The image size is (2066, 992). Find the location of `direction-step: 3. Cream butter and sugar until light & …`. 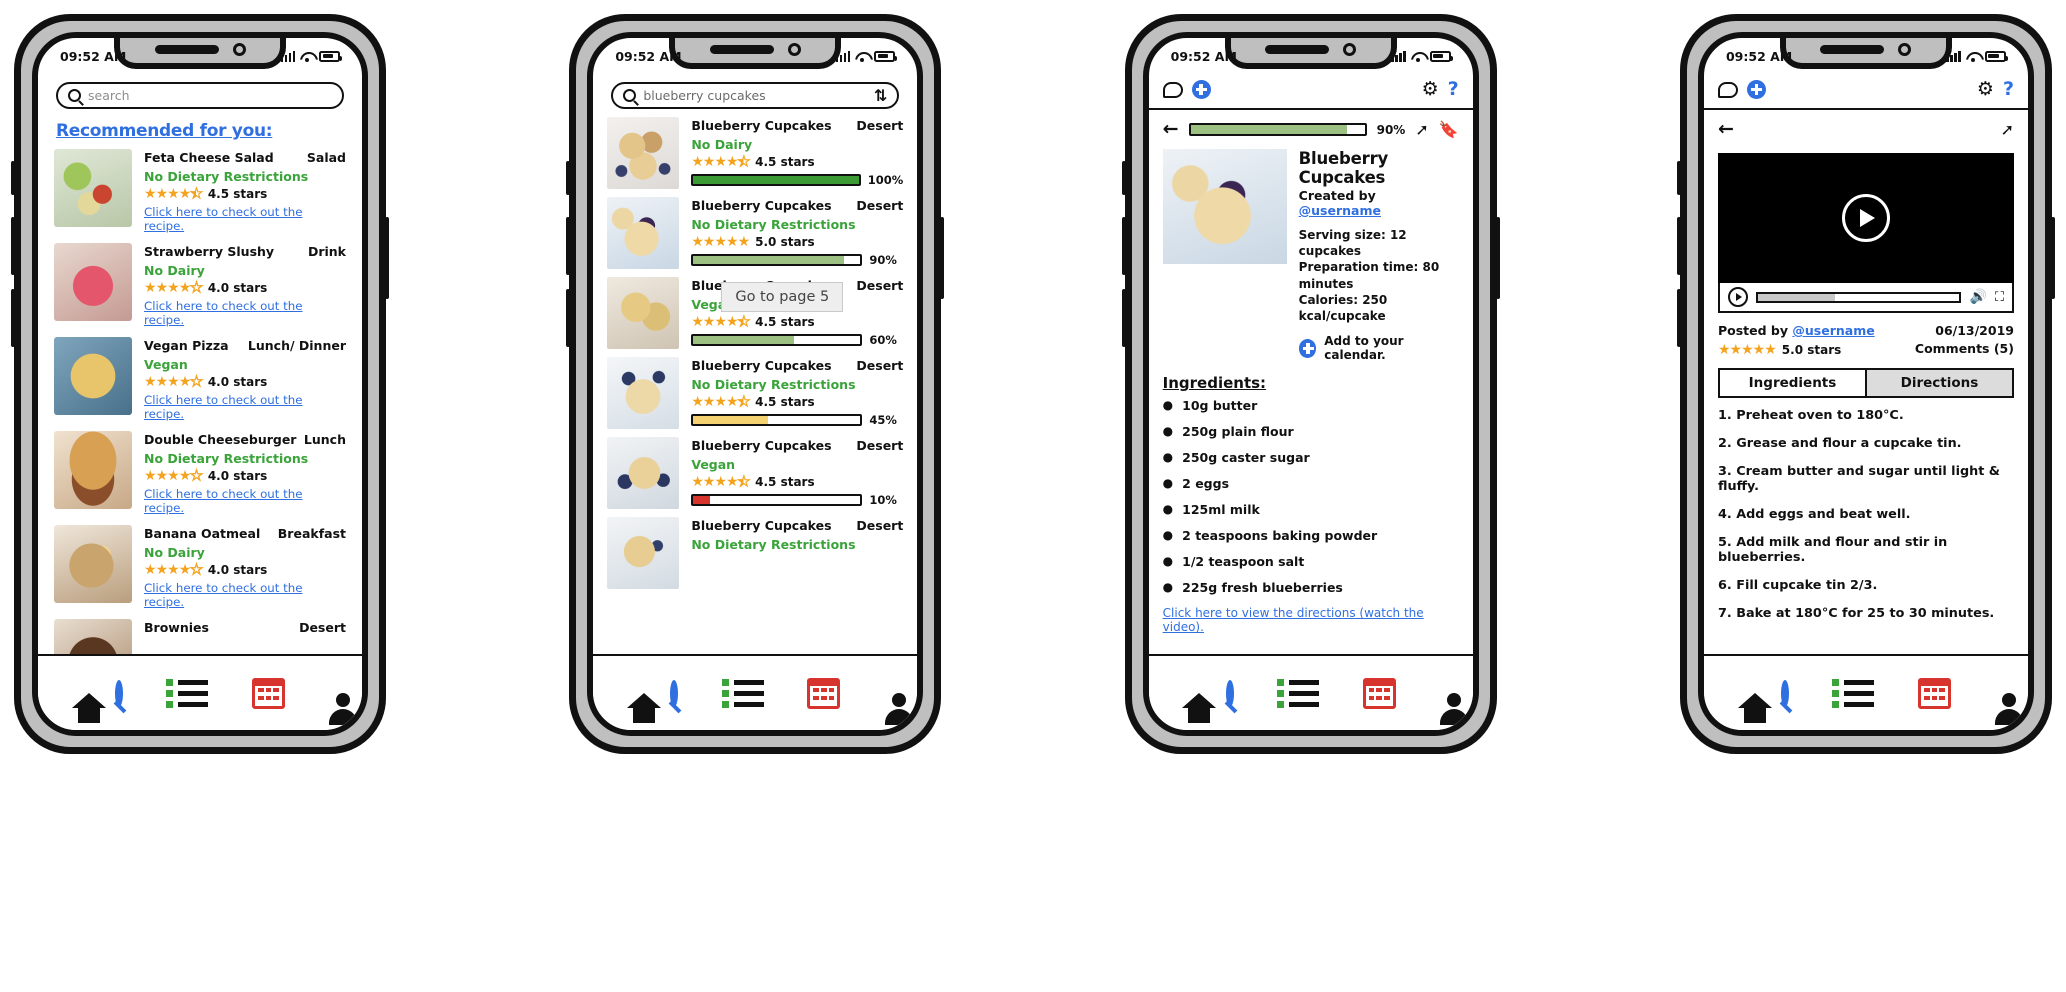

direction-step: 3. Cream butter and sugar until light & … is located at coordinates (1858, 479).